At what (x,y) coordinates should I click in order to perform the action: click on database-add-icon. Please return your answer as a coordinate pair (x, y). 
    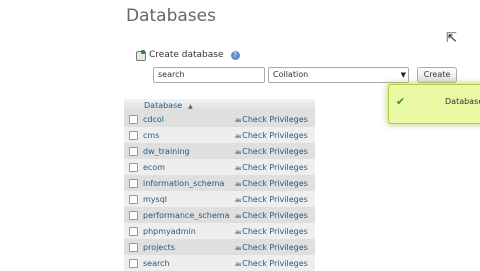
    Looking at the image, I should click on (141, 55).